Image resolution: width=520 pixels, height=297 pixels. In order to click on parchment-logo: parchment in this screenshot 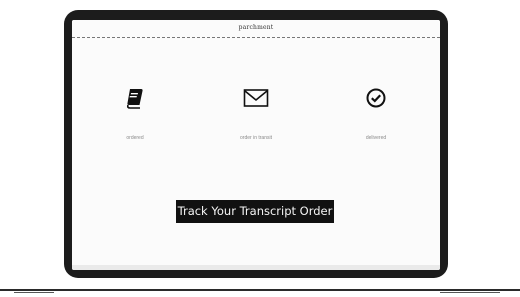, I will do `click(256, 27)`.